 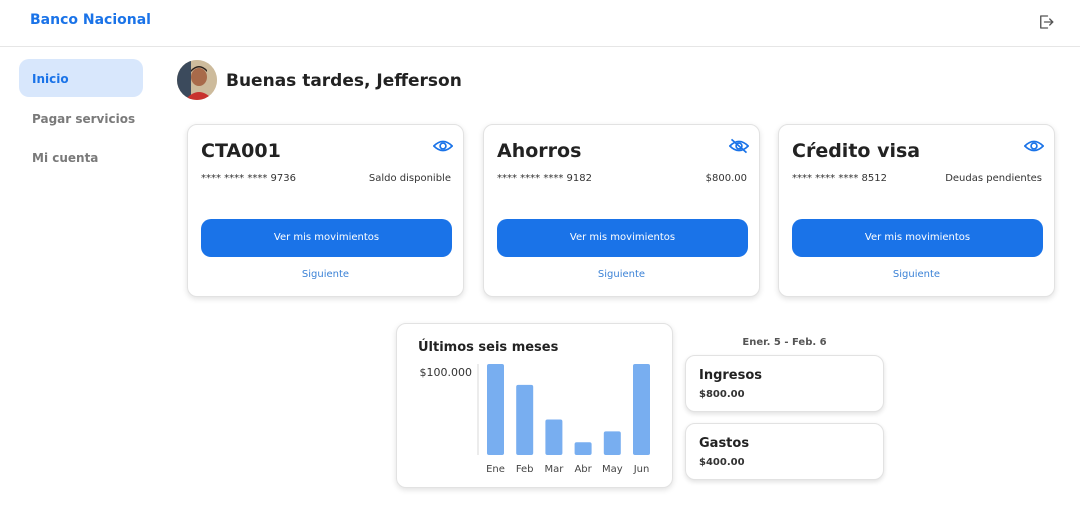 What do you see at coordinates (84, 119) in the screenshot?
I see `sidebar-item-label: Pagar servicios` at bounding box center [84, 119].